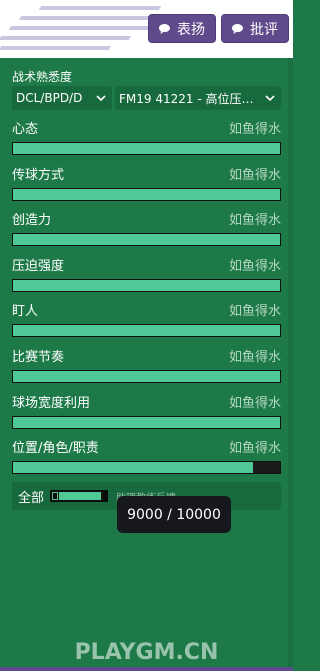 Image resolution: width=320 pixels, height=671 pixels. What do you see at coordinates (146, 652) in the screenshot?
I see `watermark: PLAYGM.CN` at bounding box center [146, 652].